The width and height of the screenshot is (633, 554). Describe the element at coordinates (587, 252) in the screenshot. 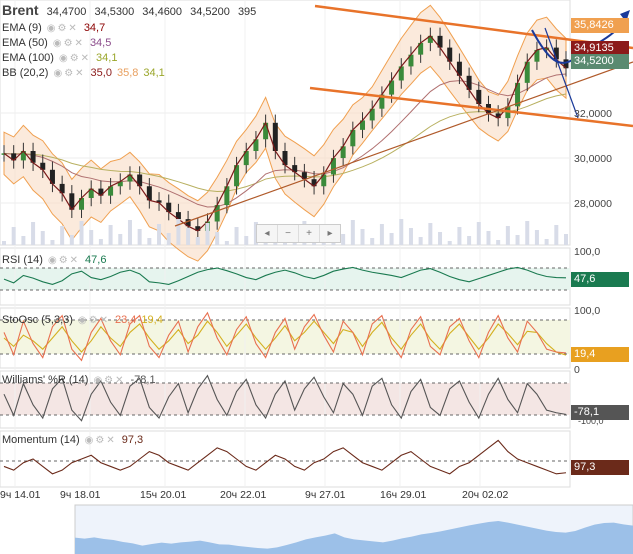

I see `rsi-axis-top: 100,0` at that location.